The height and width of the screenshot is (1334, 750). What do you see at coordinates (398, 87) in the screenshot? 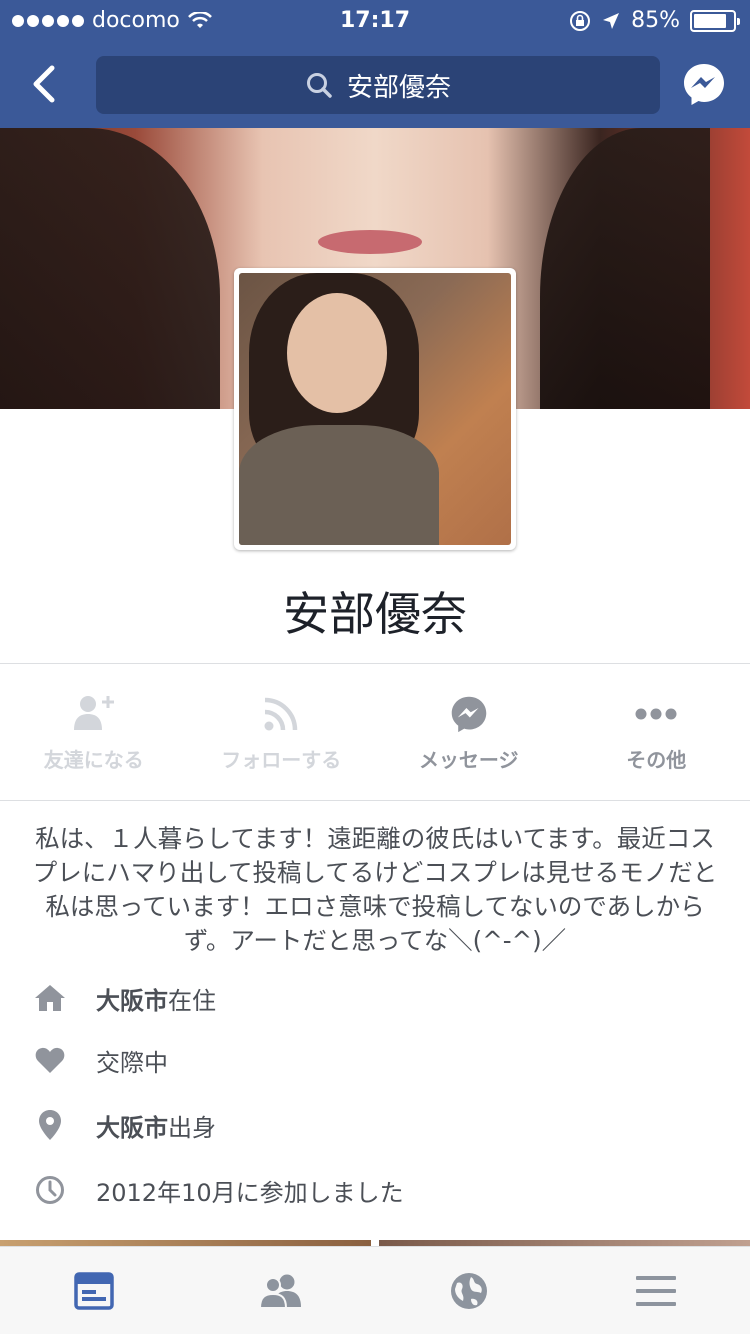
I see `search-query: 安部優奈` at bounding box center [398, 87].